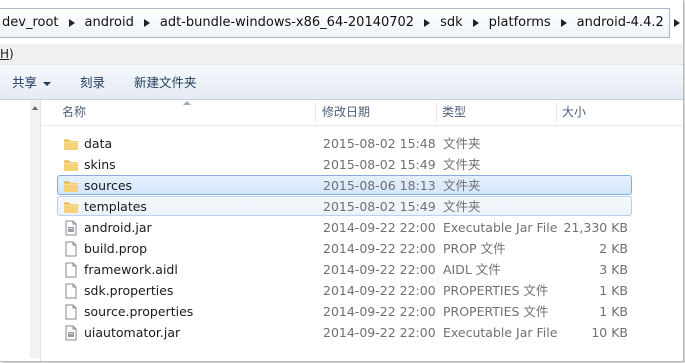  What do you see at coordinates (25, 82) in the screenshot?
I see `share-label: 共享` at bounding box center [25, 82].